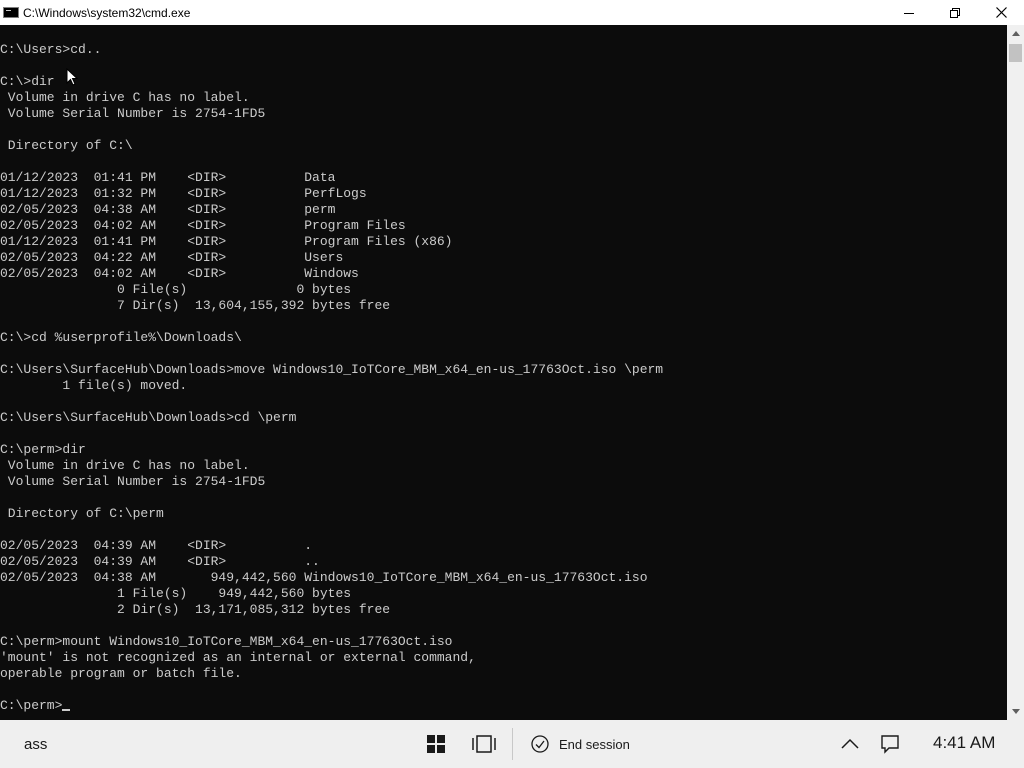 The height and width of the screenshot is (768, 1024). I want to click on console-line: 01/12/2023 01:32 PM <DIR> PerfLogs, so click(183, 193).